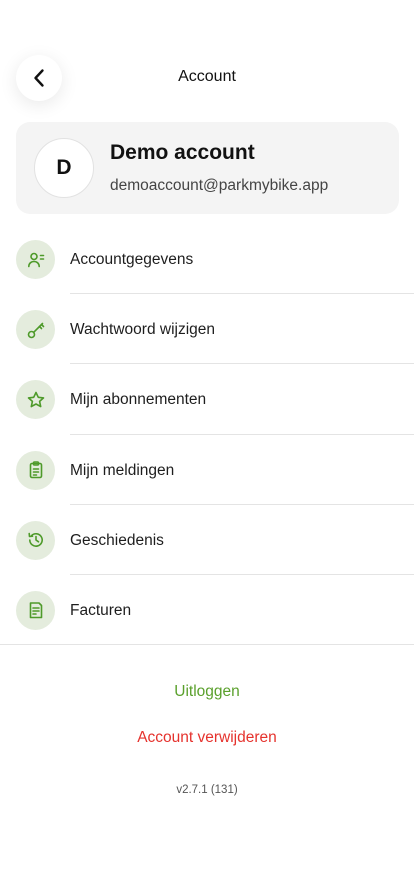  Describe the element at coordinates (219, 185) in the screenshot. I see `profile-email: demoaccount@parkmybike.app` at that location.